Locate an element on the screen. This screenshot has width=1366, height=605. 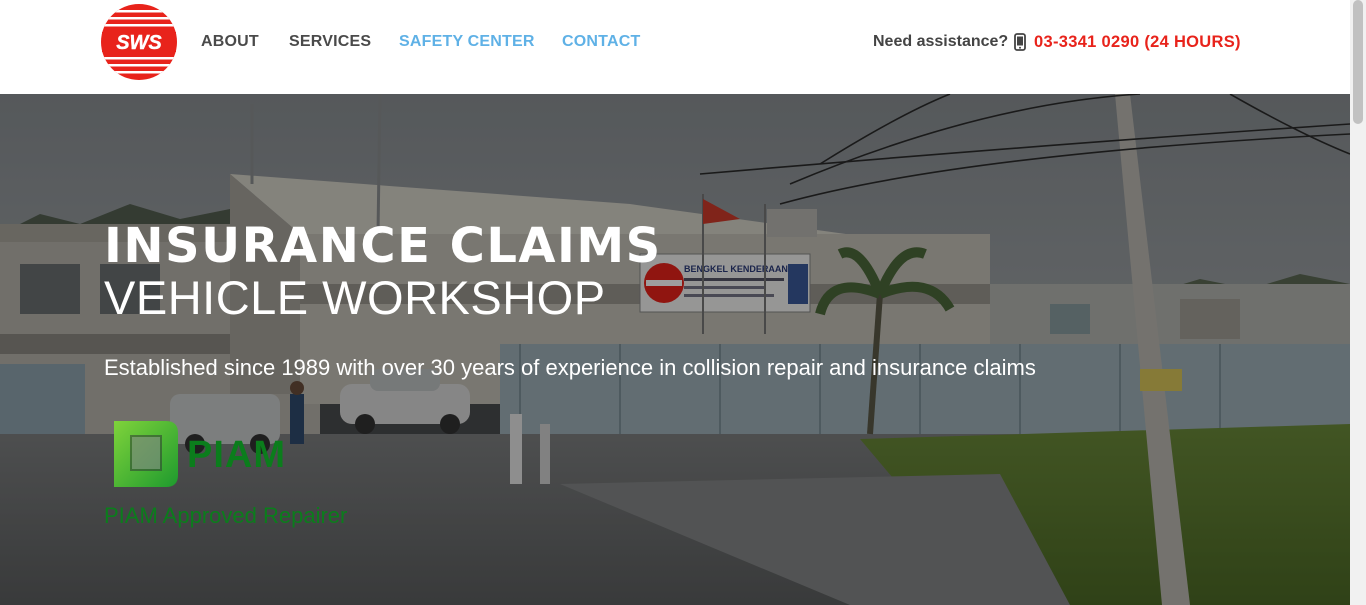
scrollbar-thumb is located at coordinates (1358, 62).